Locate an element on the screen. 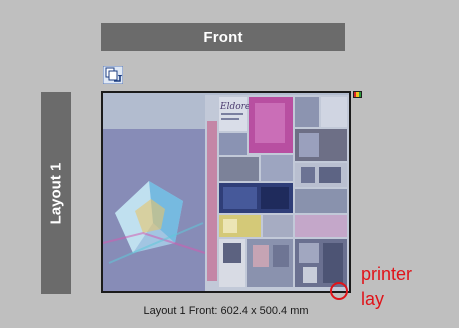  printer-lay-marker is located at coordinates (339, 291).